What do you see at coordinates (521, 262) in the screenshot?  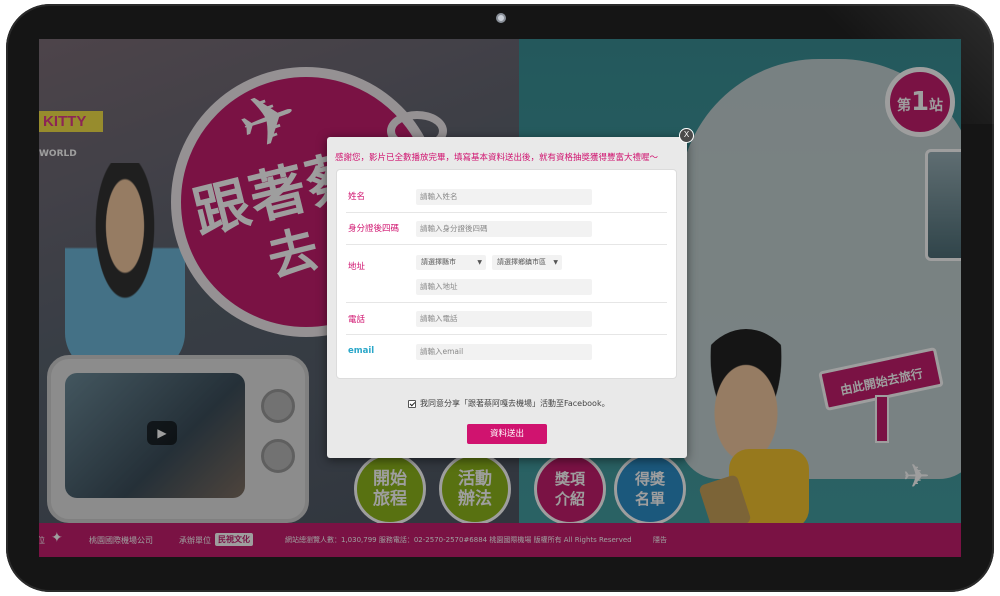 I see `district-select-value: 請選擇鄉鎮市區` at bounding box center [521, 262].